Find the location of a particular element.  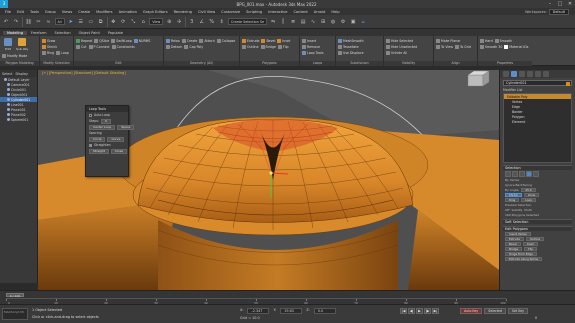

detach-button: Detach is located at coordinates (174, 46).